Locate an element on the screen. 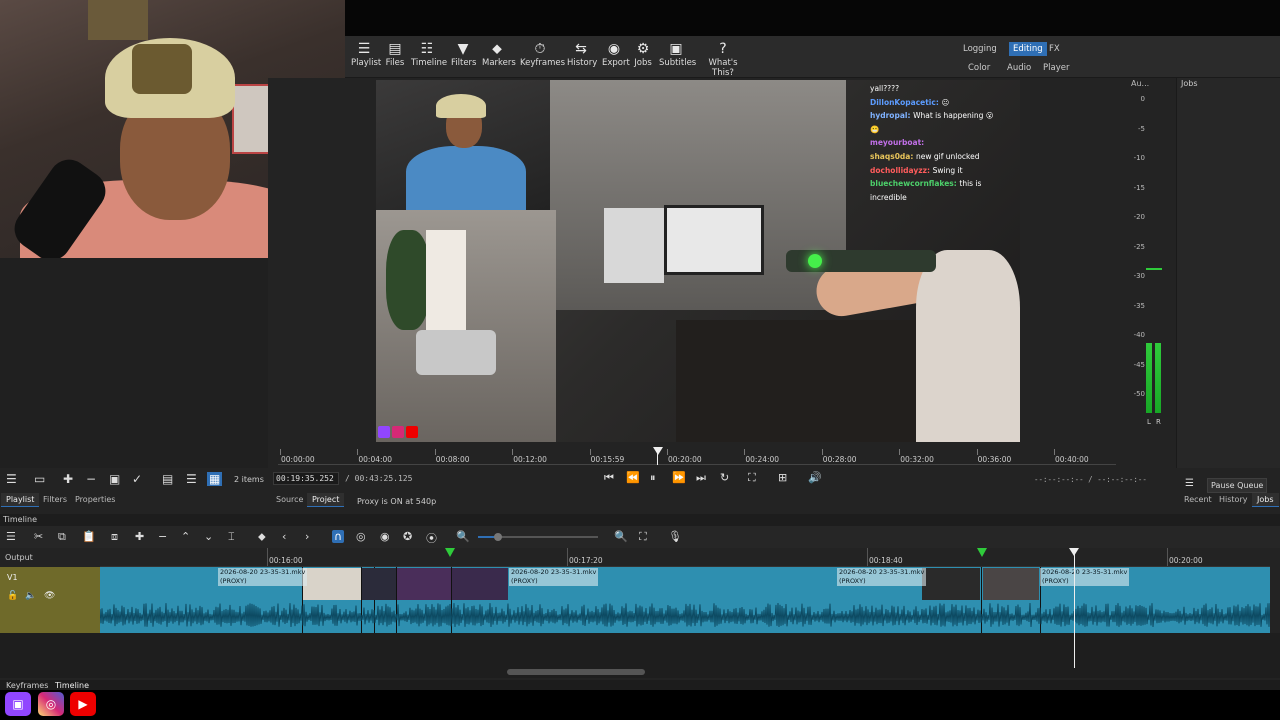  tab-project: Project is located at coordinates (326, 500).